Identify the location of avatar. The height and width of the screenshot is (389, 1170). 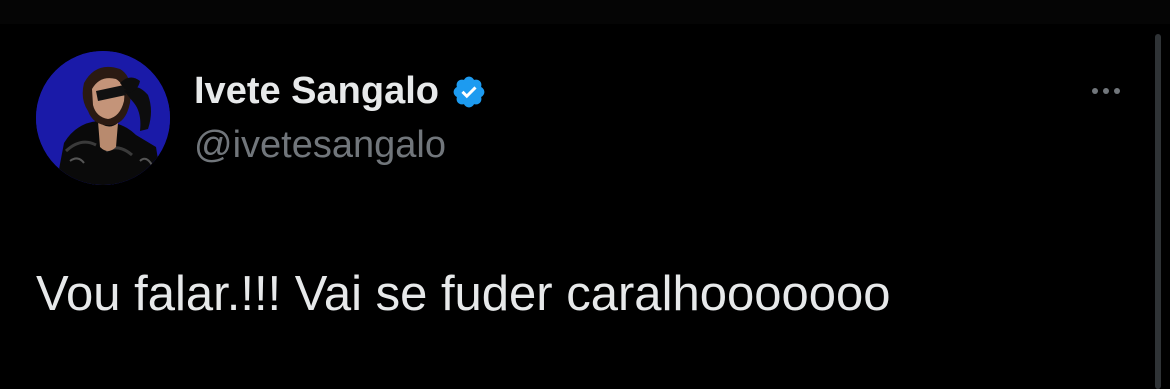
(103, 118).